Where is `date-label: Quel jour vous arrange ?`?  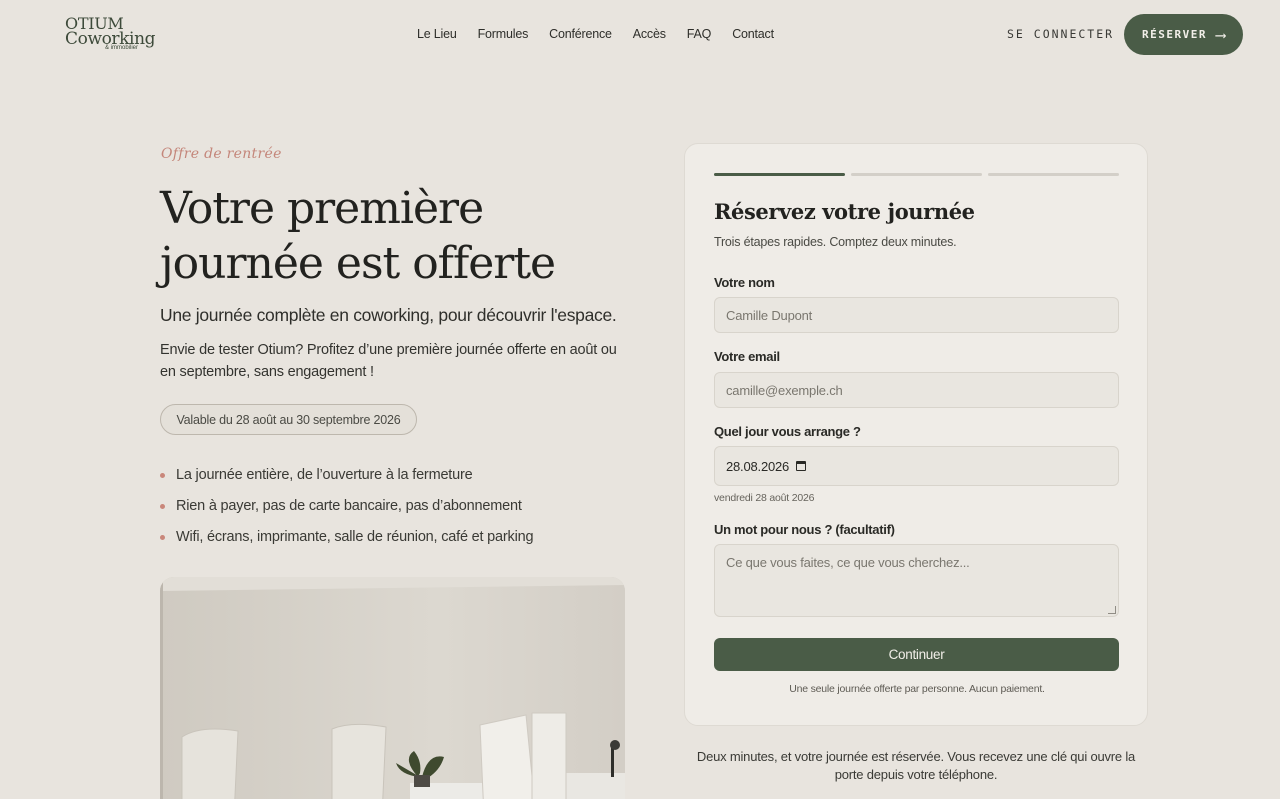 date-label: Quel jour vous arrange ? is located at coordinates (787, 431).